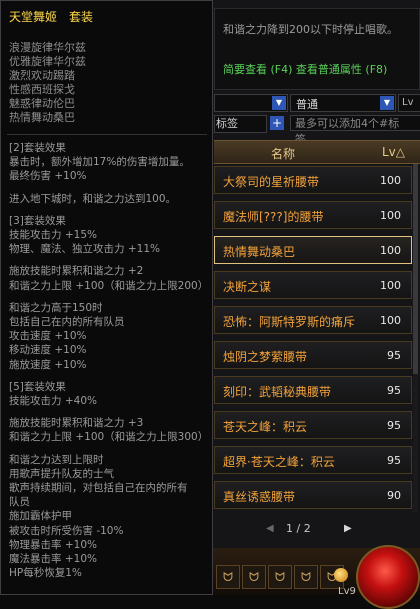  What do you see at coordinates (273, 217) in the screenshot?
I see `item-name: 魔法师[???]的腰带` at bounding box center [273, 217].